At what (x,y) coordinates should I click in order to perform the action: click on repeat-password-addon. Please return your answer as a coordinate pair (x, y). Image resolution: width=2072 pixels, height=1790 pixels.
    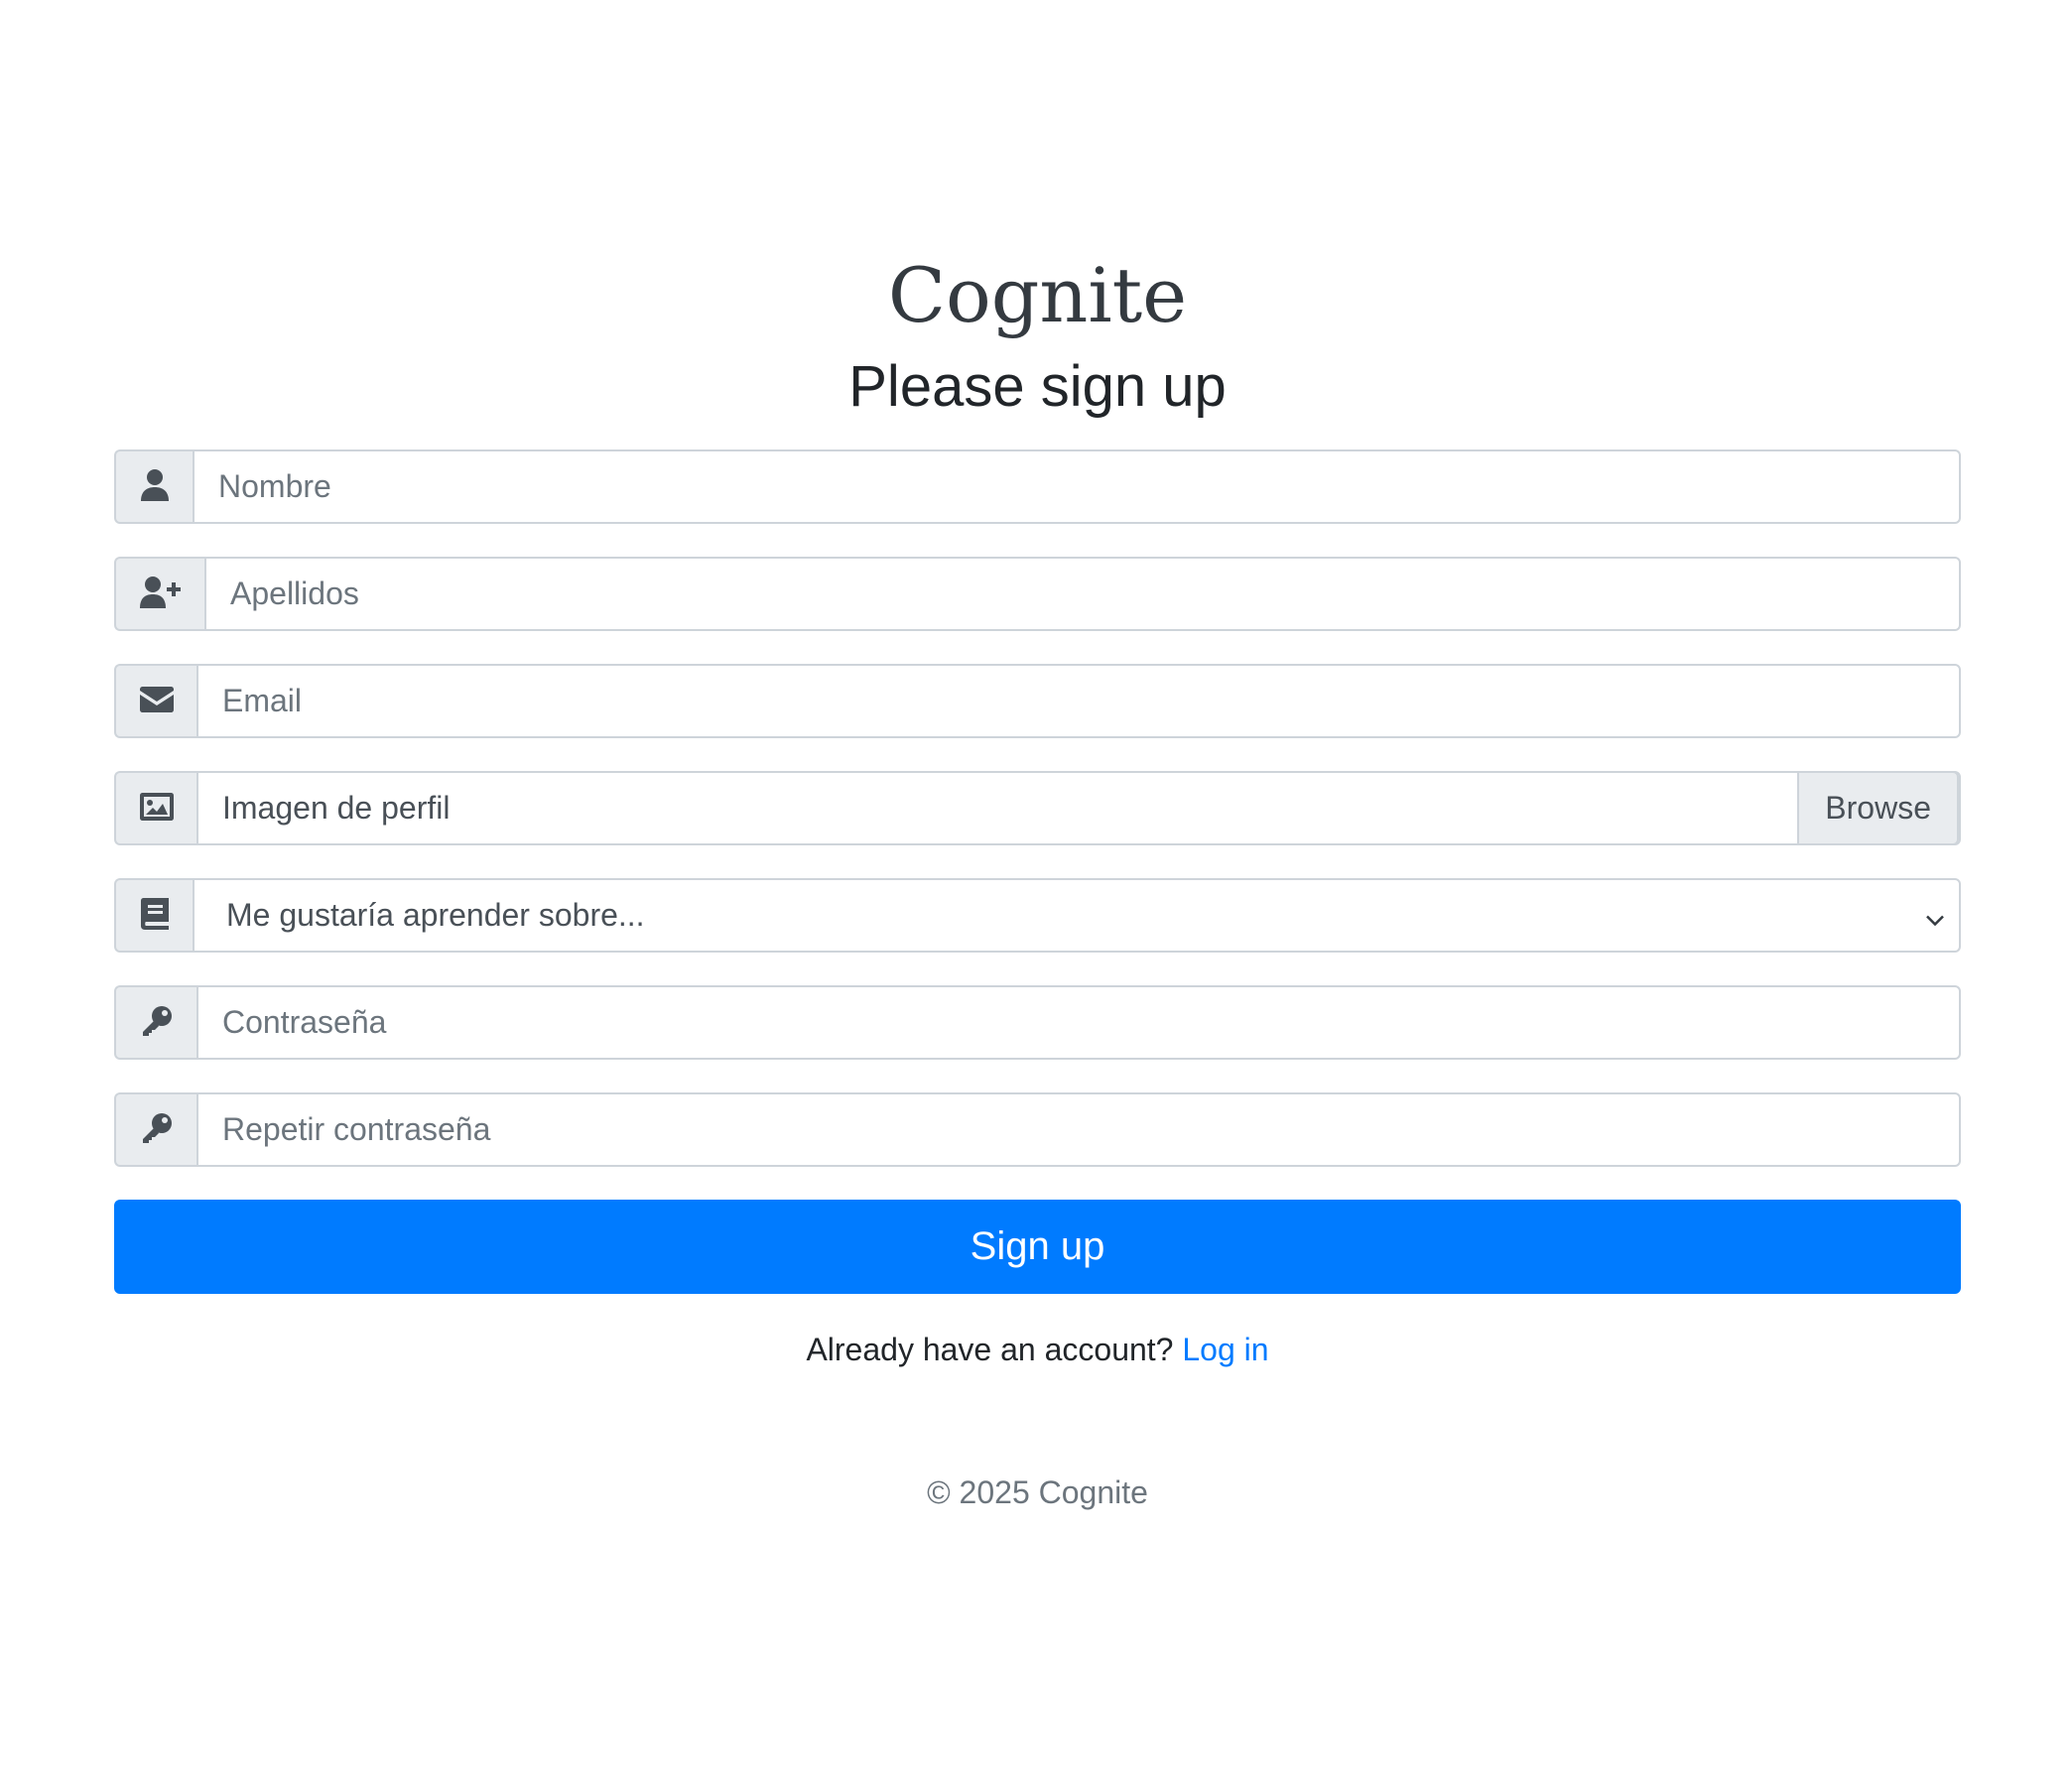
    Looking at the image, I should click on (155, 1129).